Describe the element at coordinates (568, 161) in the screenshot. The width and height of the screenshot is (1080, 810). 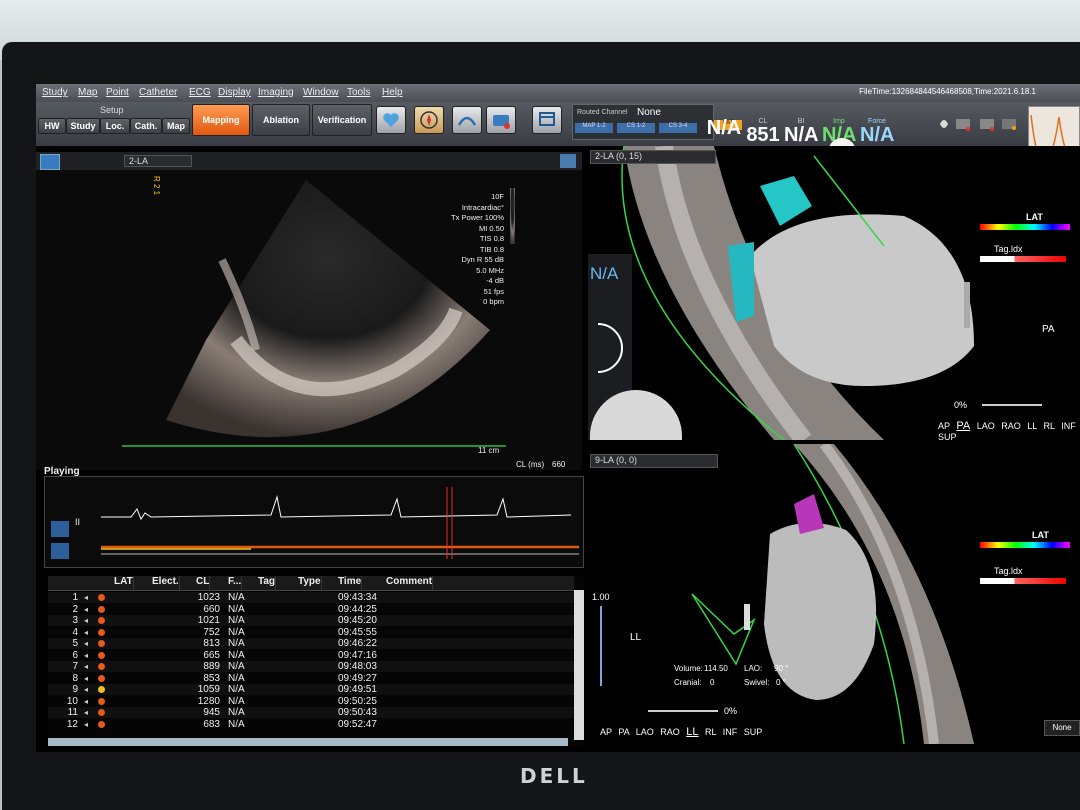
I see `expand-icon` at that location.